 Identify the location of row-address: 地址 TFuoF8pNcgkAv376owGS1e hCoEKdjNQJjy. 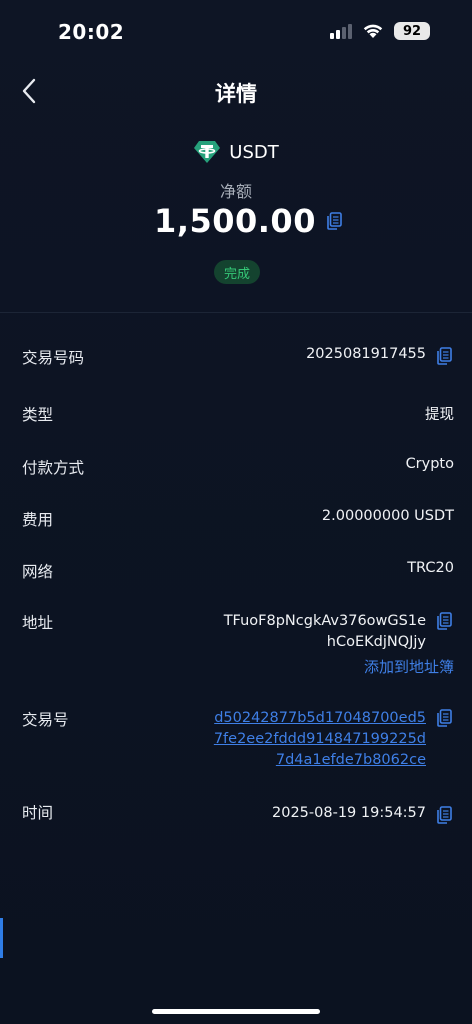
(238, 632).